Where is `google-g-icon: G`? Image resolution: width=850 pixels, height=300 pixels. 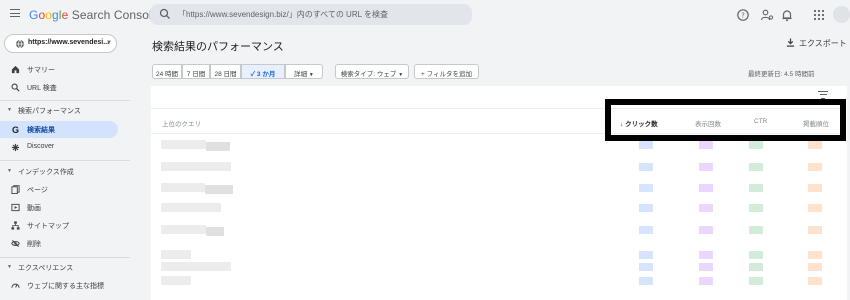
google-g-icon: G is located at coordinates (15, 129).